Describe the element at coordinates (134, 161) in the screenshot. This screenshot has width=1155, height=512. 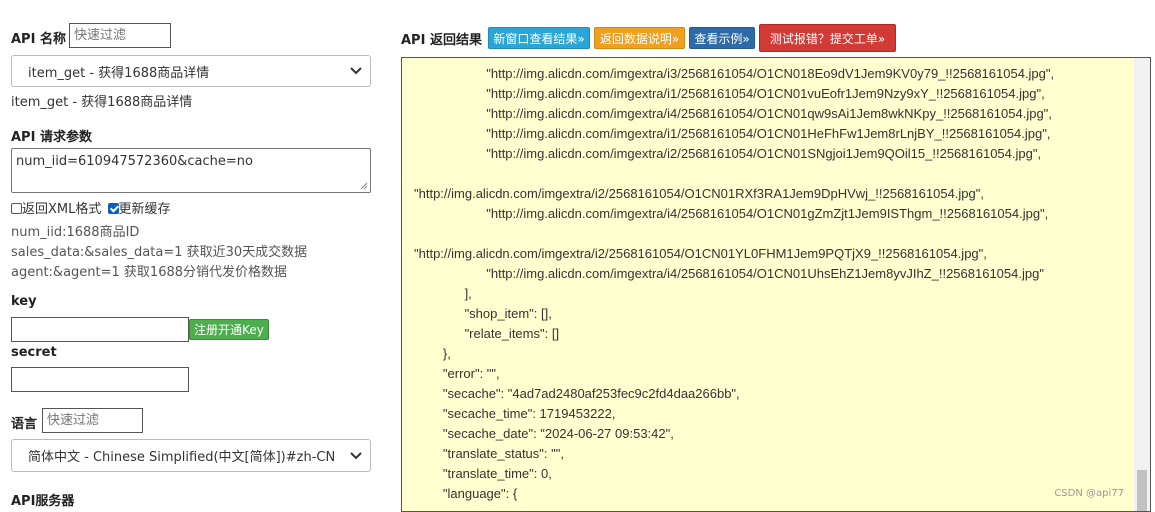
I see `params-value: num_iid=610947572360&cache=no` at that location.